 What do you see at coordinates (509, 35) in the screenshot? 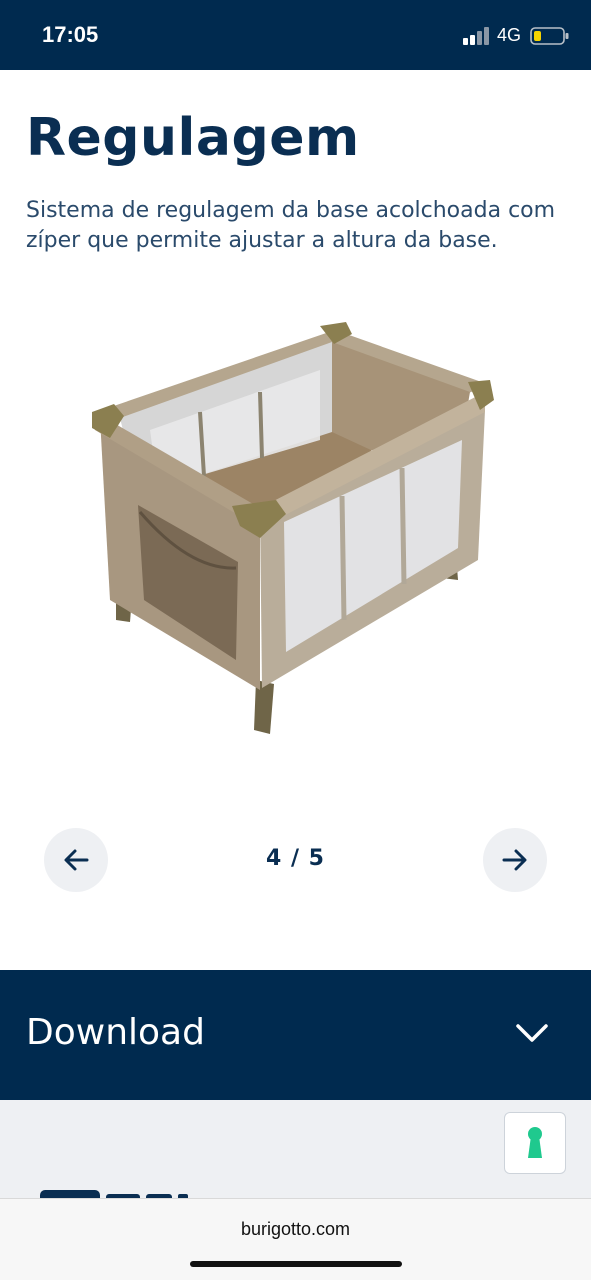
I see `network-type: 4G` at bounding box center [509, 35].